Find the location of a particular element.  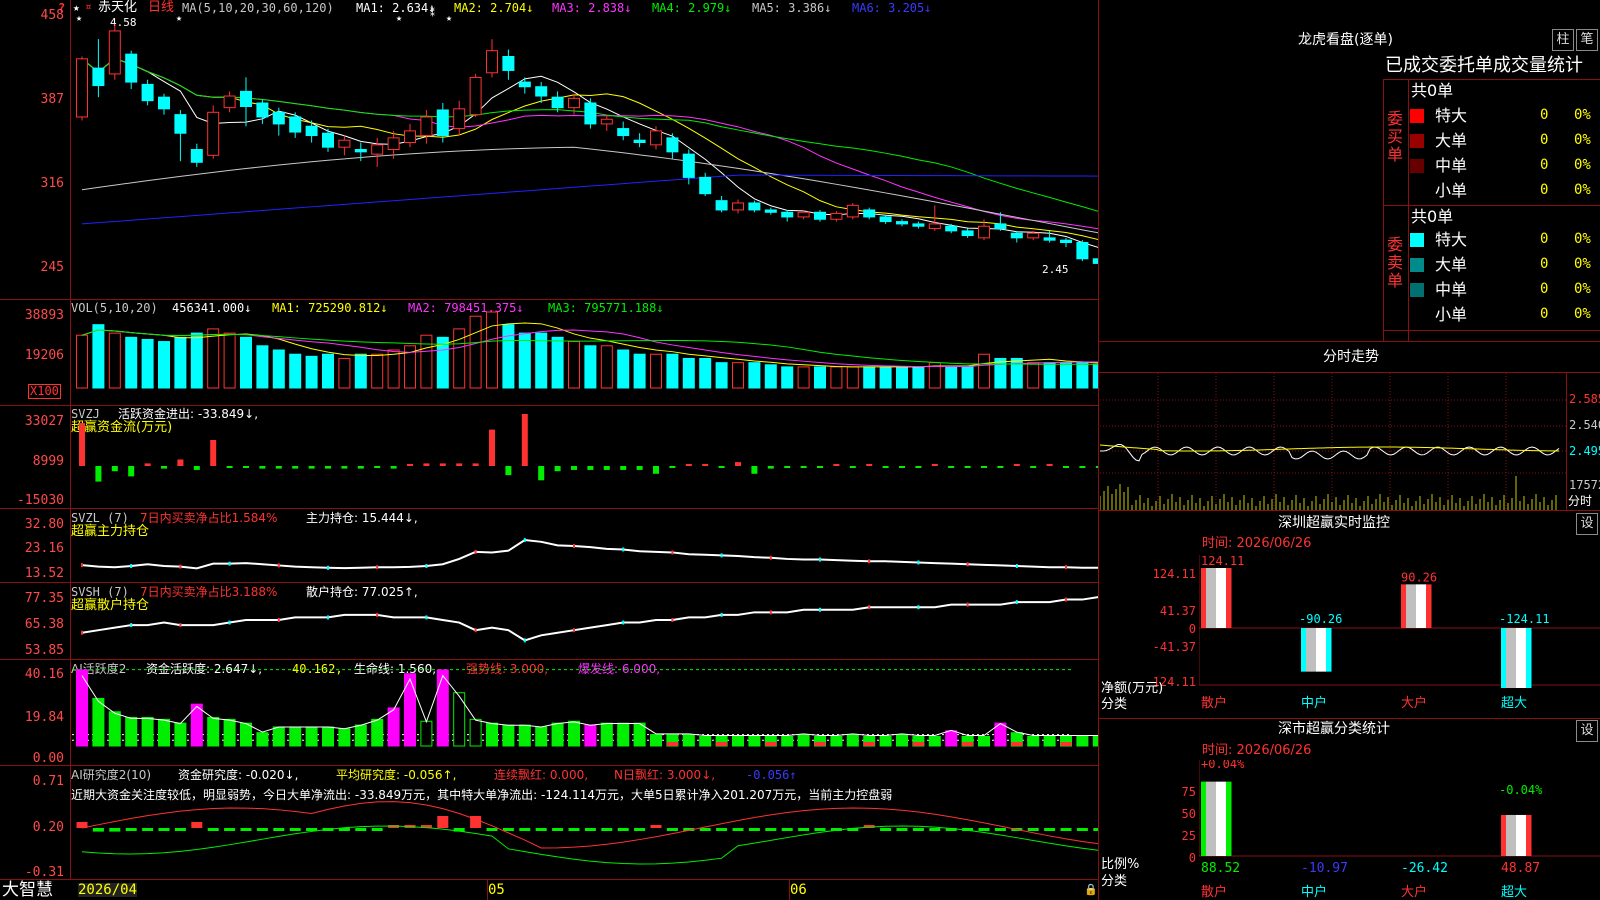

sz-y-tick: 124.11 is located at coordinates (1174, 574).